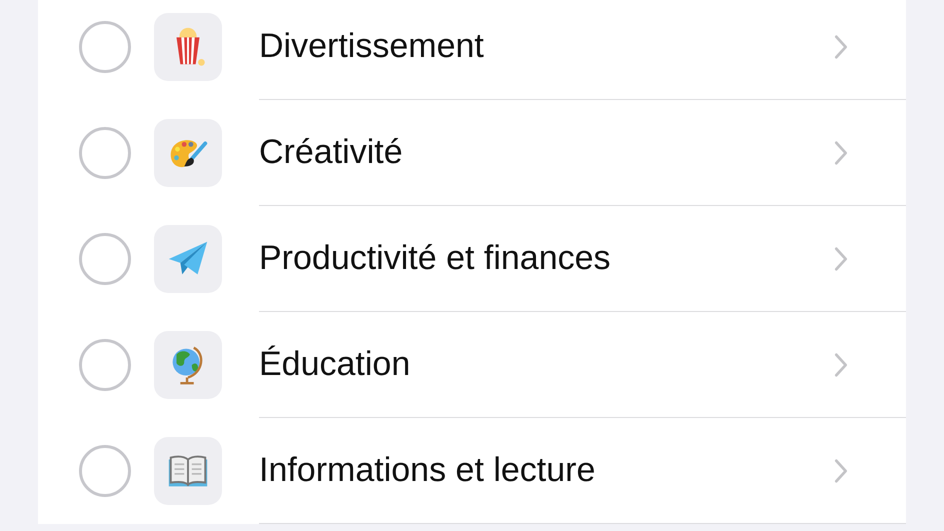 Image resolution: width=944 pixels, height=531 pixels. What do you see at coordinates (427, 470) in the screenshot?
I see `category-label: Informations et lecture` at bounding box center [427, 470].